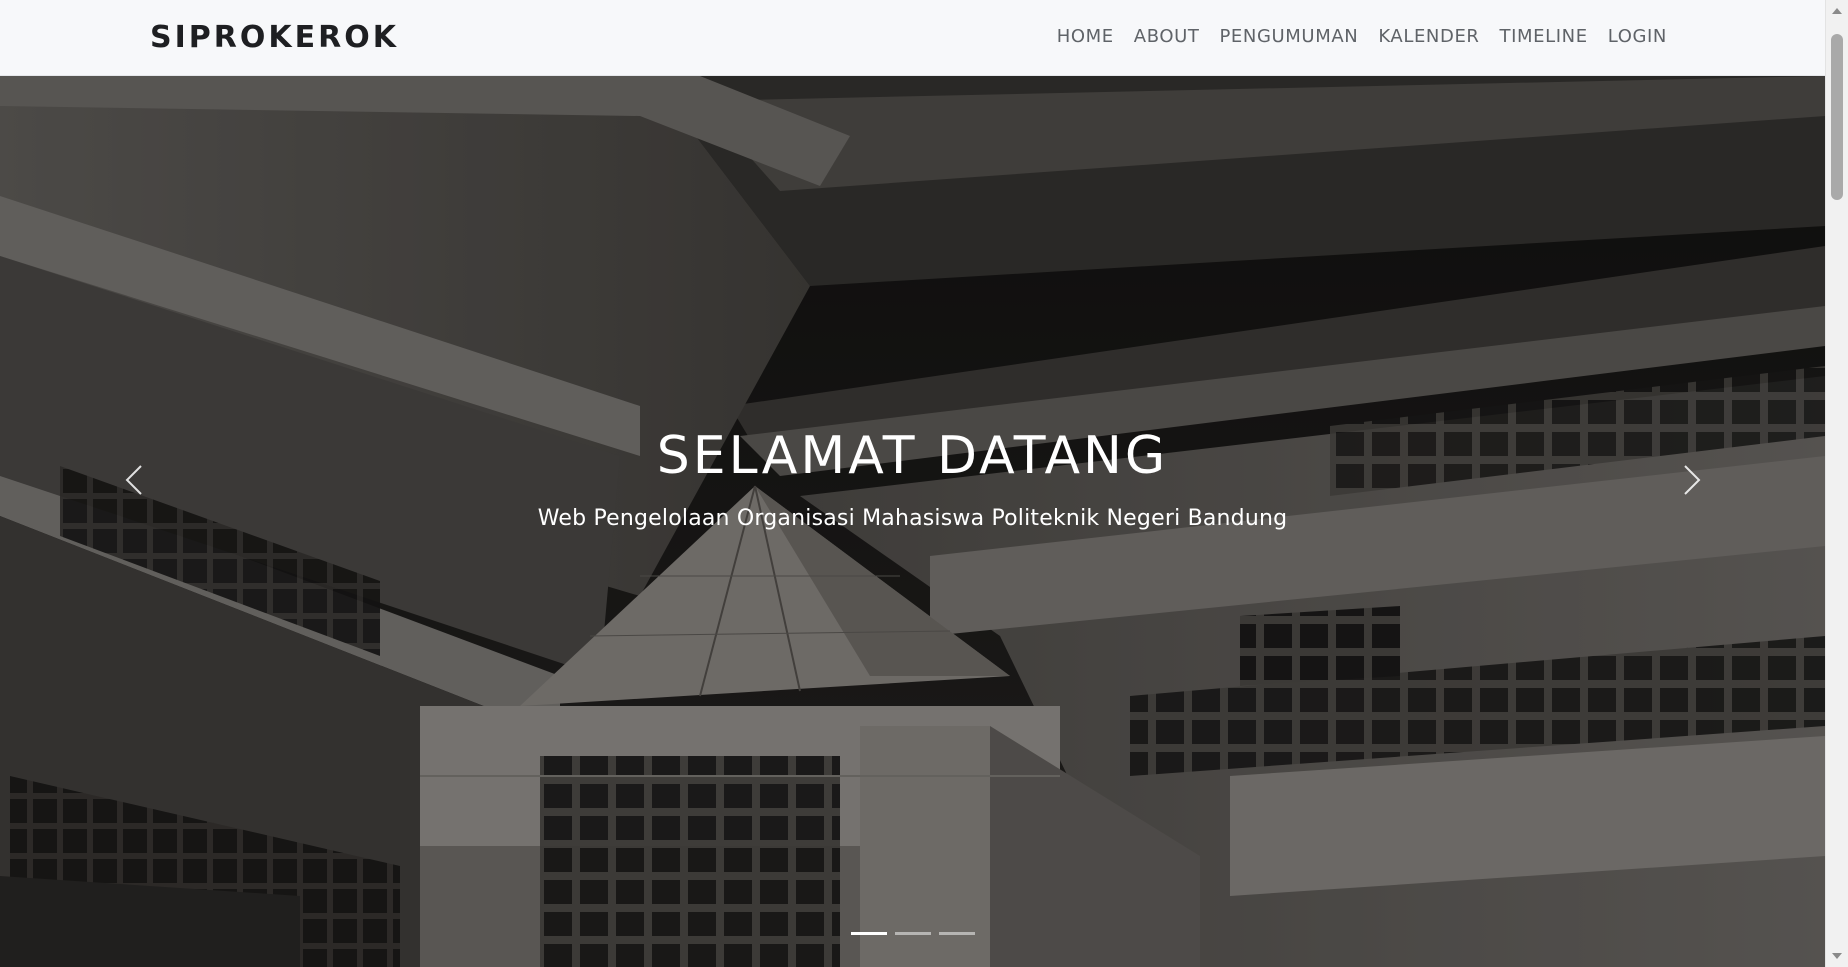 The height and width of the screenshot is (967, 1848). Describe the element at coordinates (1085, 36) in the screenshot. I see `nav-home: HOME` at that location.